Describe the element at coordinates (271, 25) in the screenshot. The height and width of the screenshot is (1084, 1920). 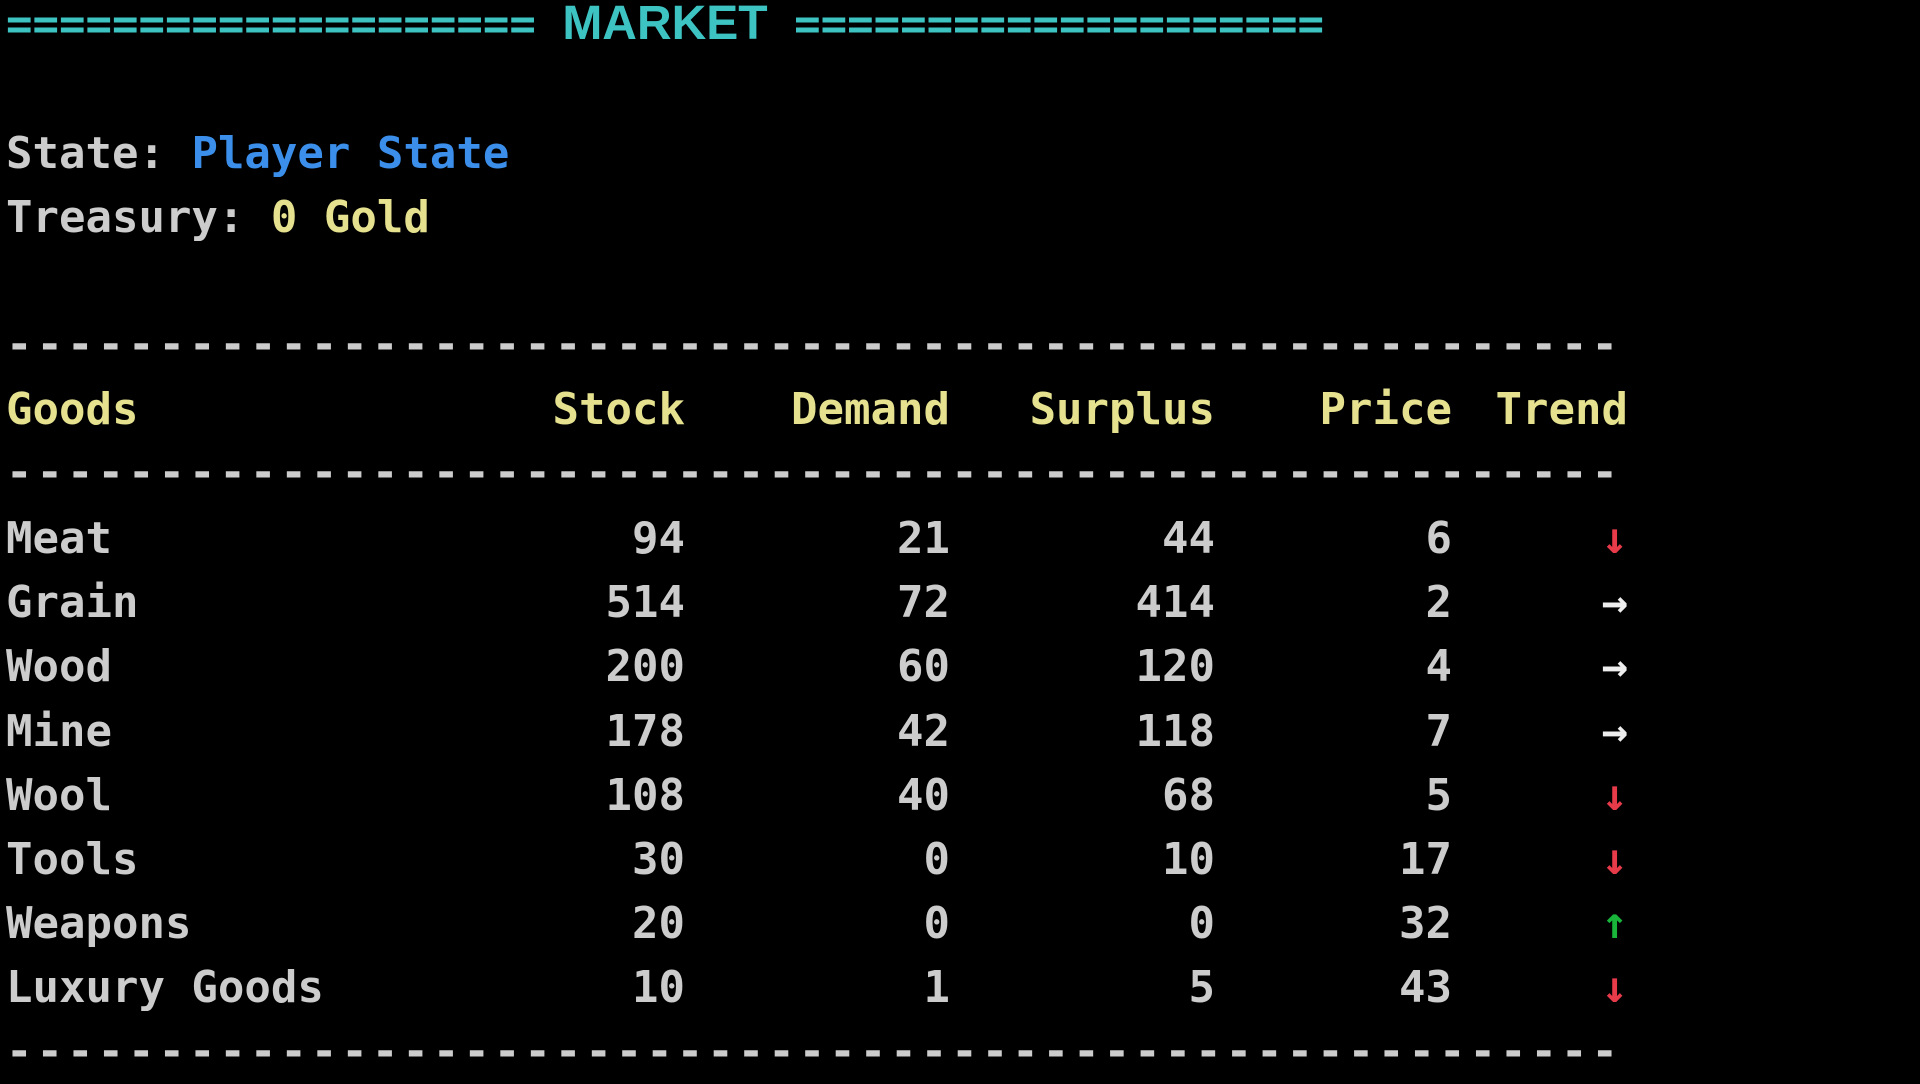
I see `banner-left-rule: ====================` at that location.